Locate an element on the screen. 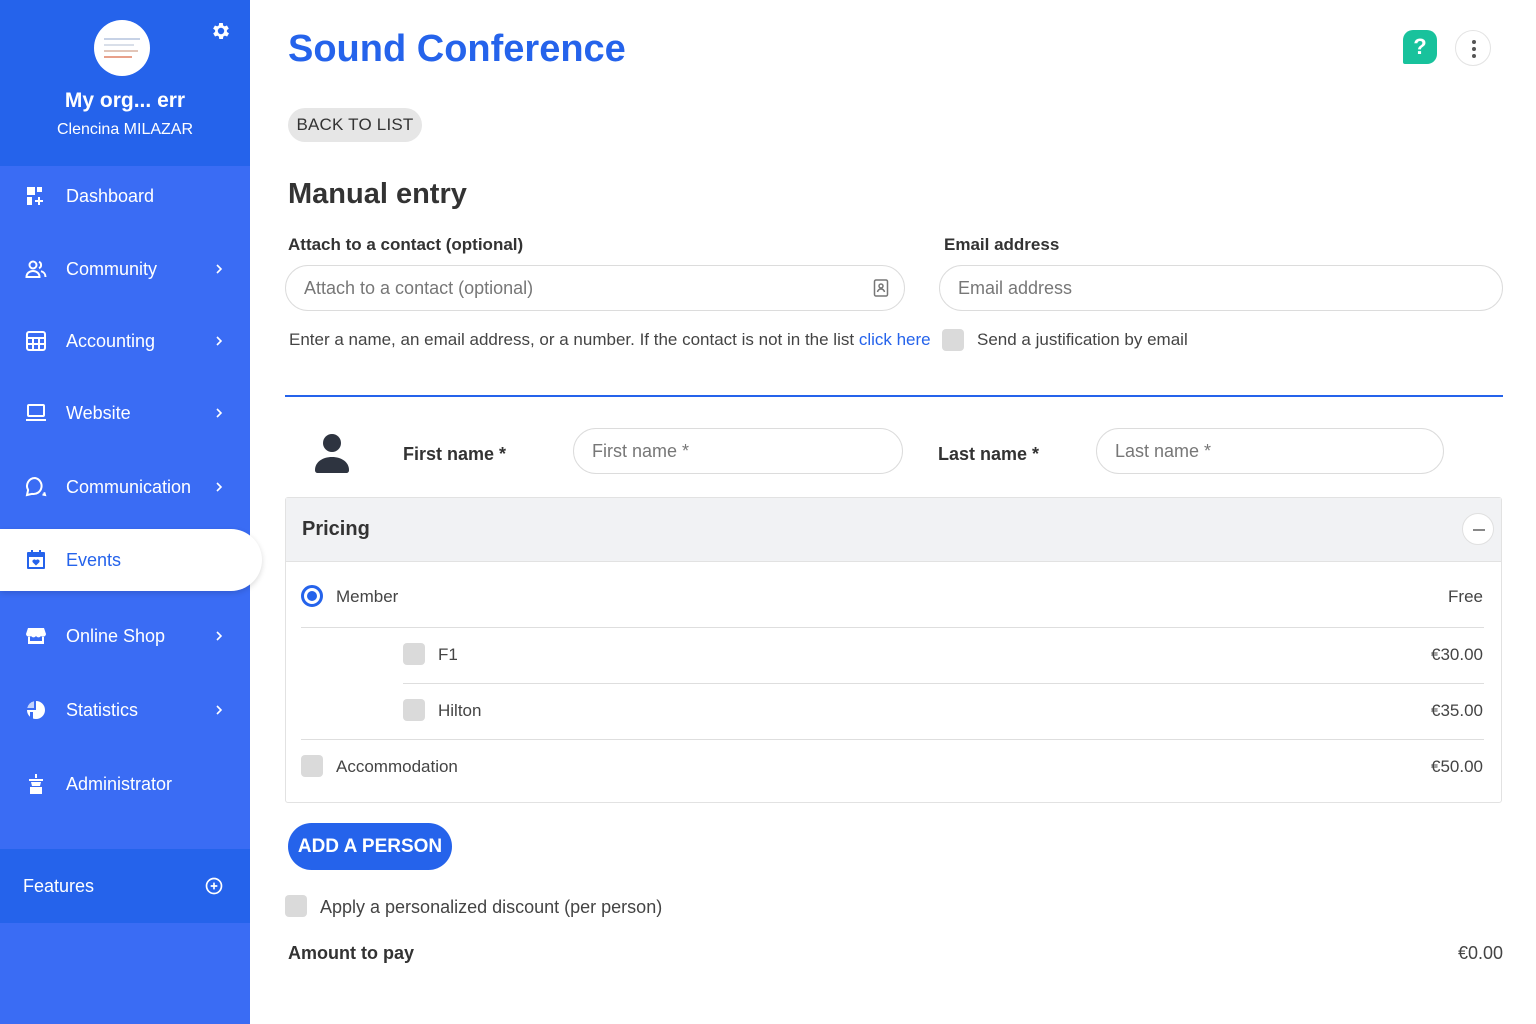  justification-checkbox is located at coordinates (953, 340).